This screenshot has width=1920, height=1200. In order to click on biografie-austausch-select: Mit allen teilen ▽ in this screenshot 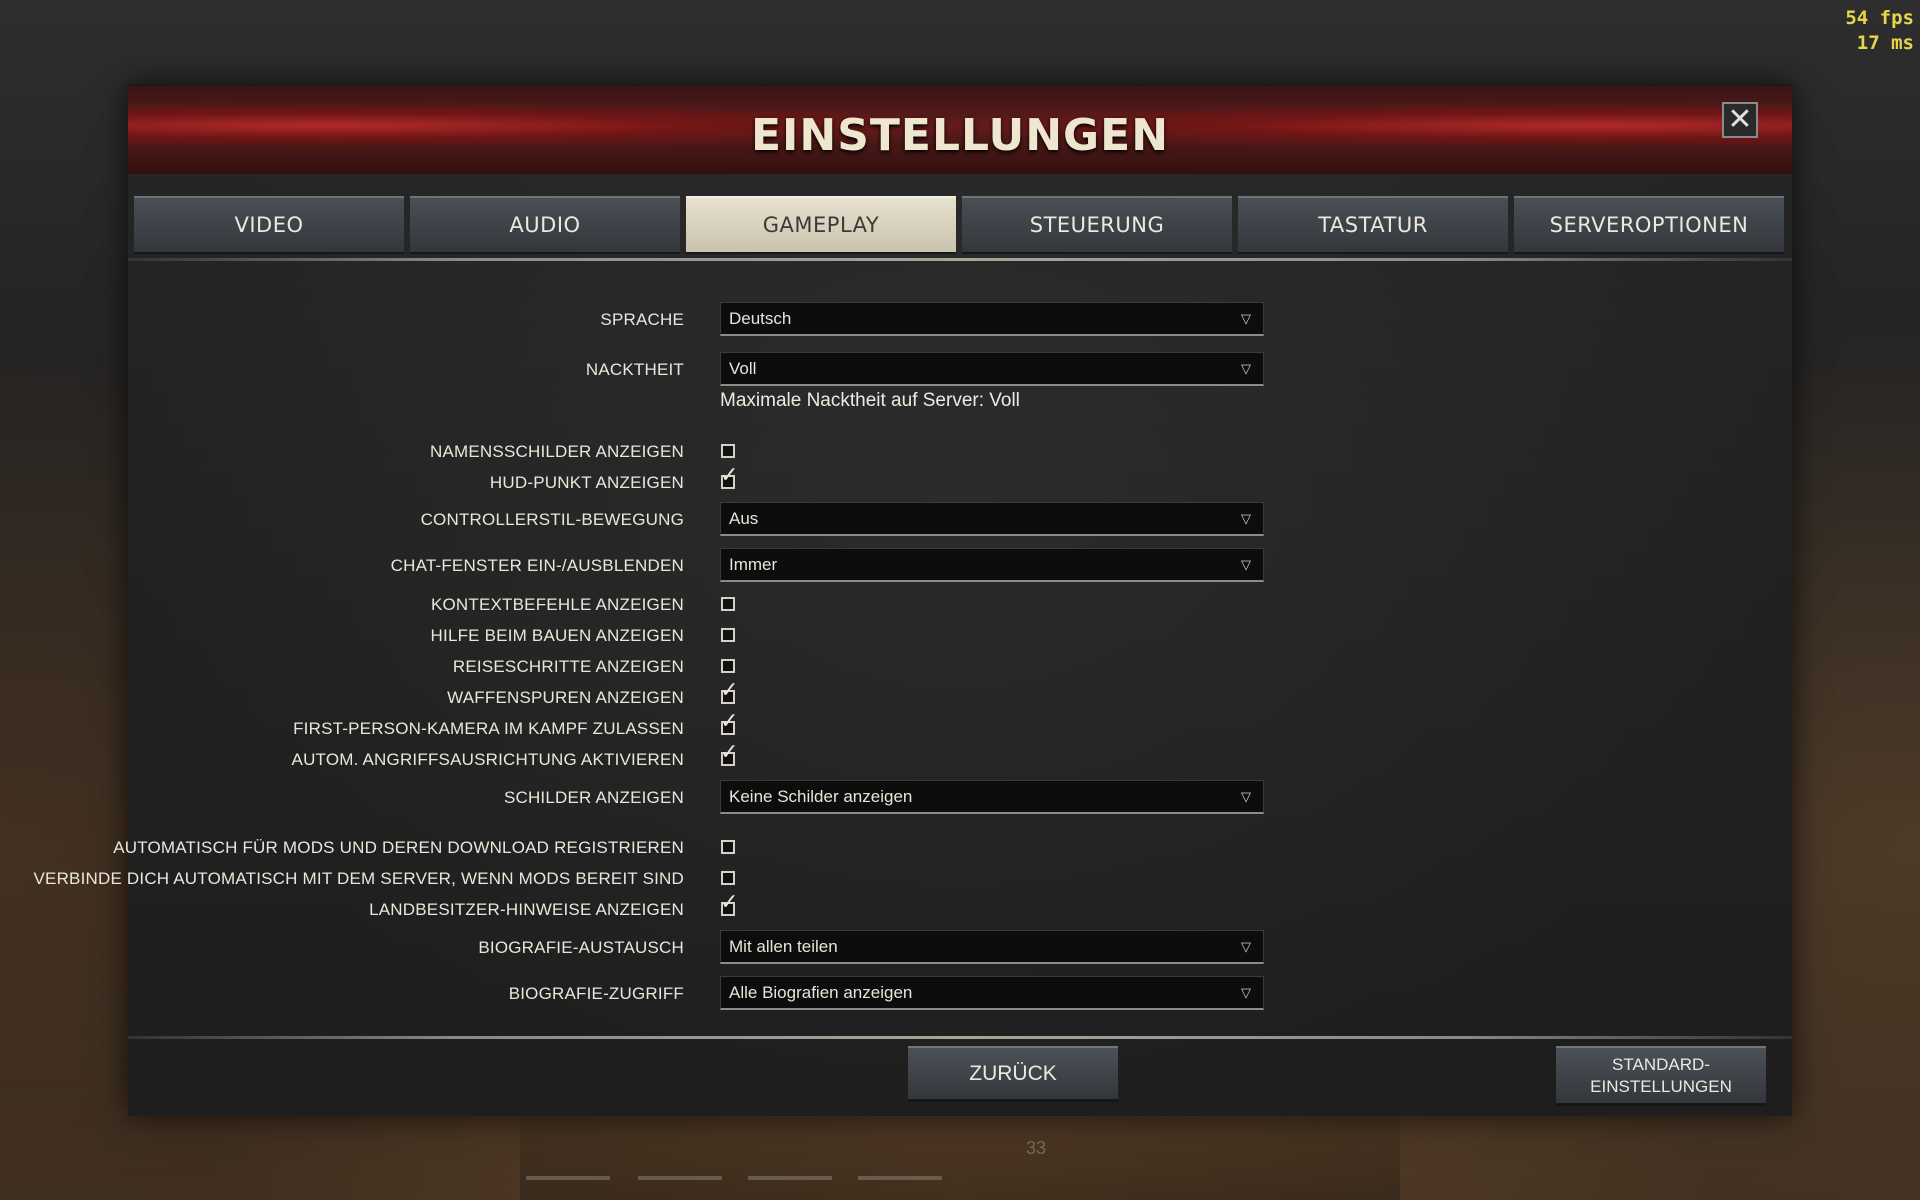, I will do `click(992, 947)`.